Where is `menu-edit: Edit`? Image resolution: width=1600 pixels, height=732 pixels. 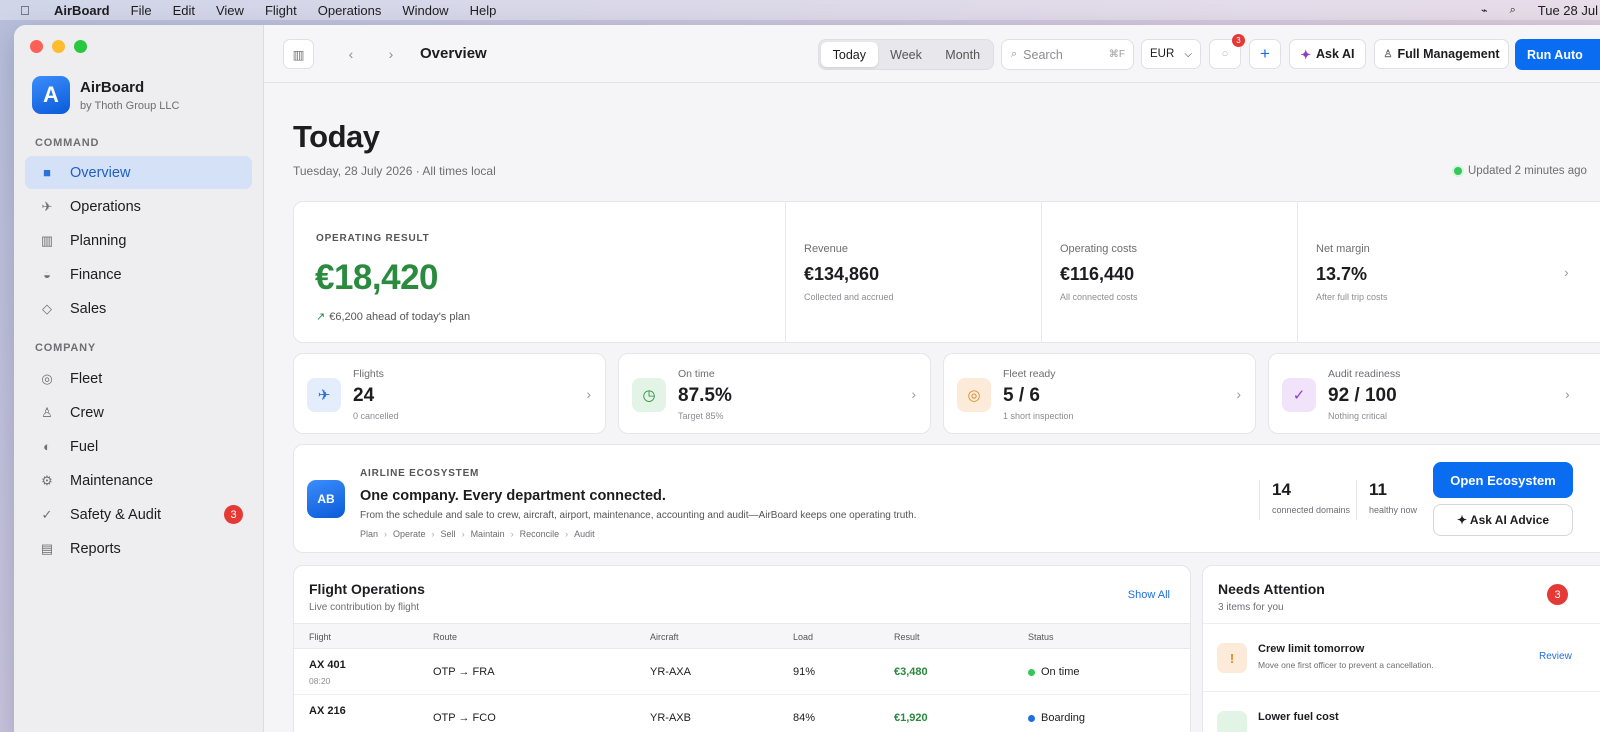 menu-edit: Edit is located at coordinates (184, 10).